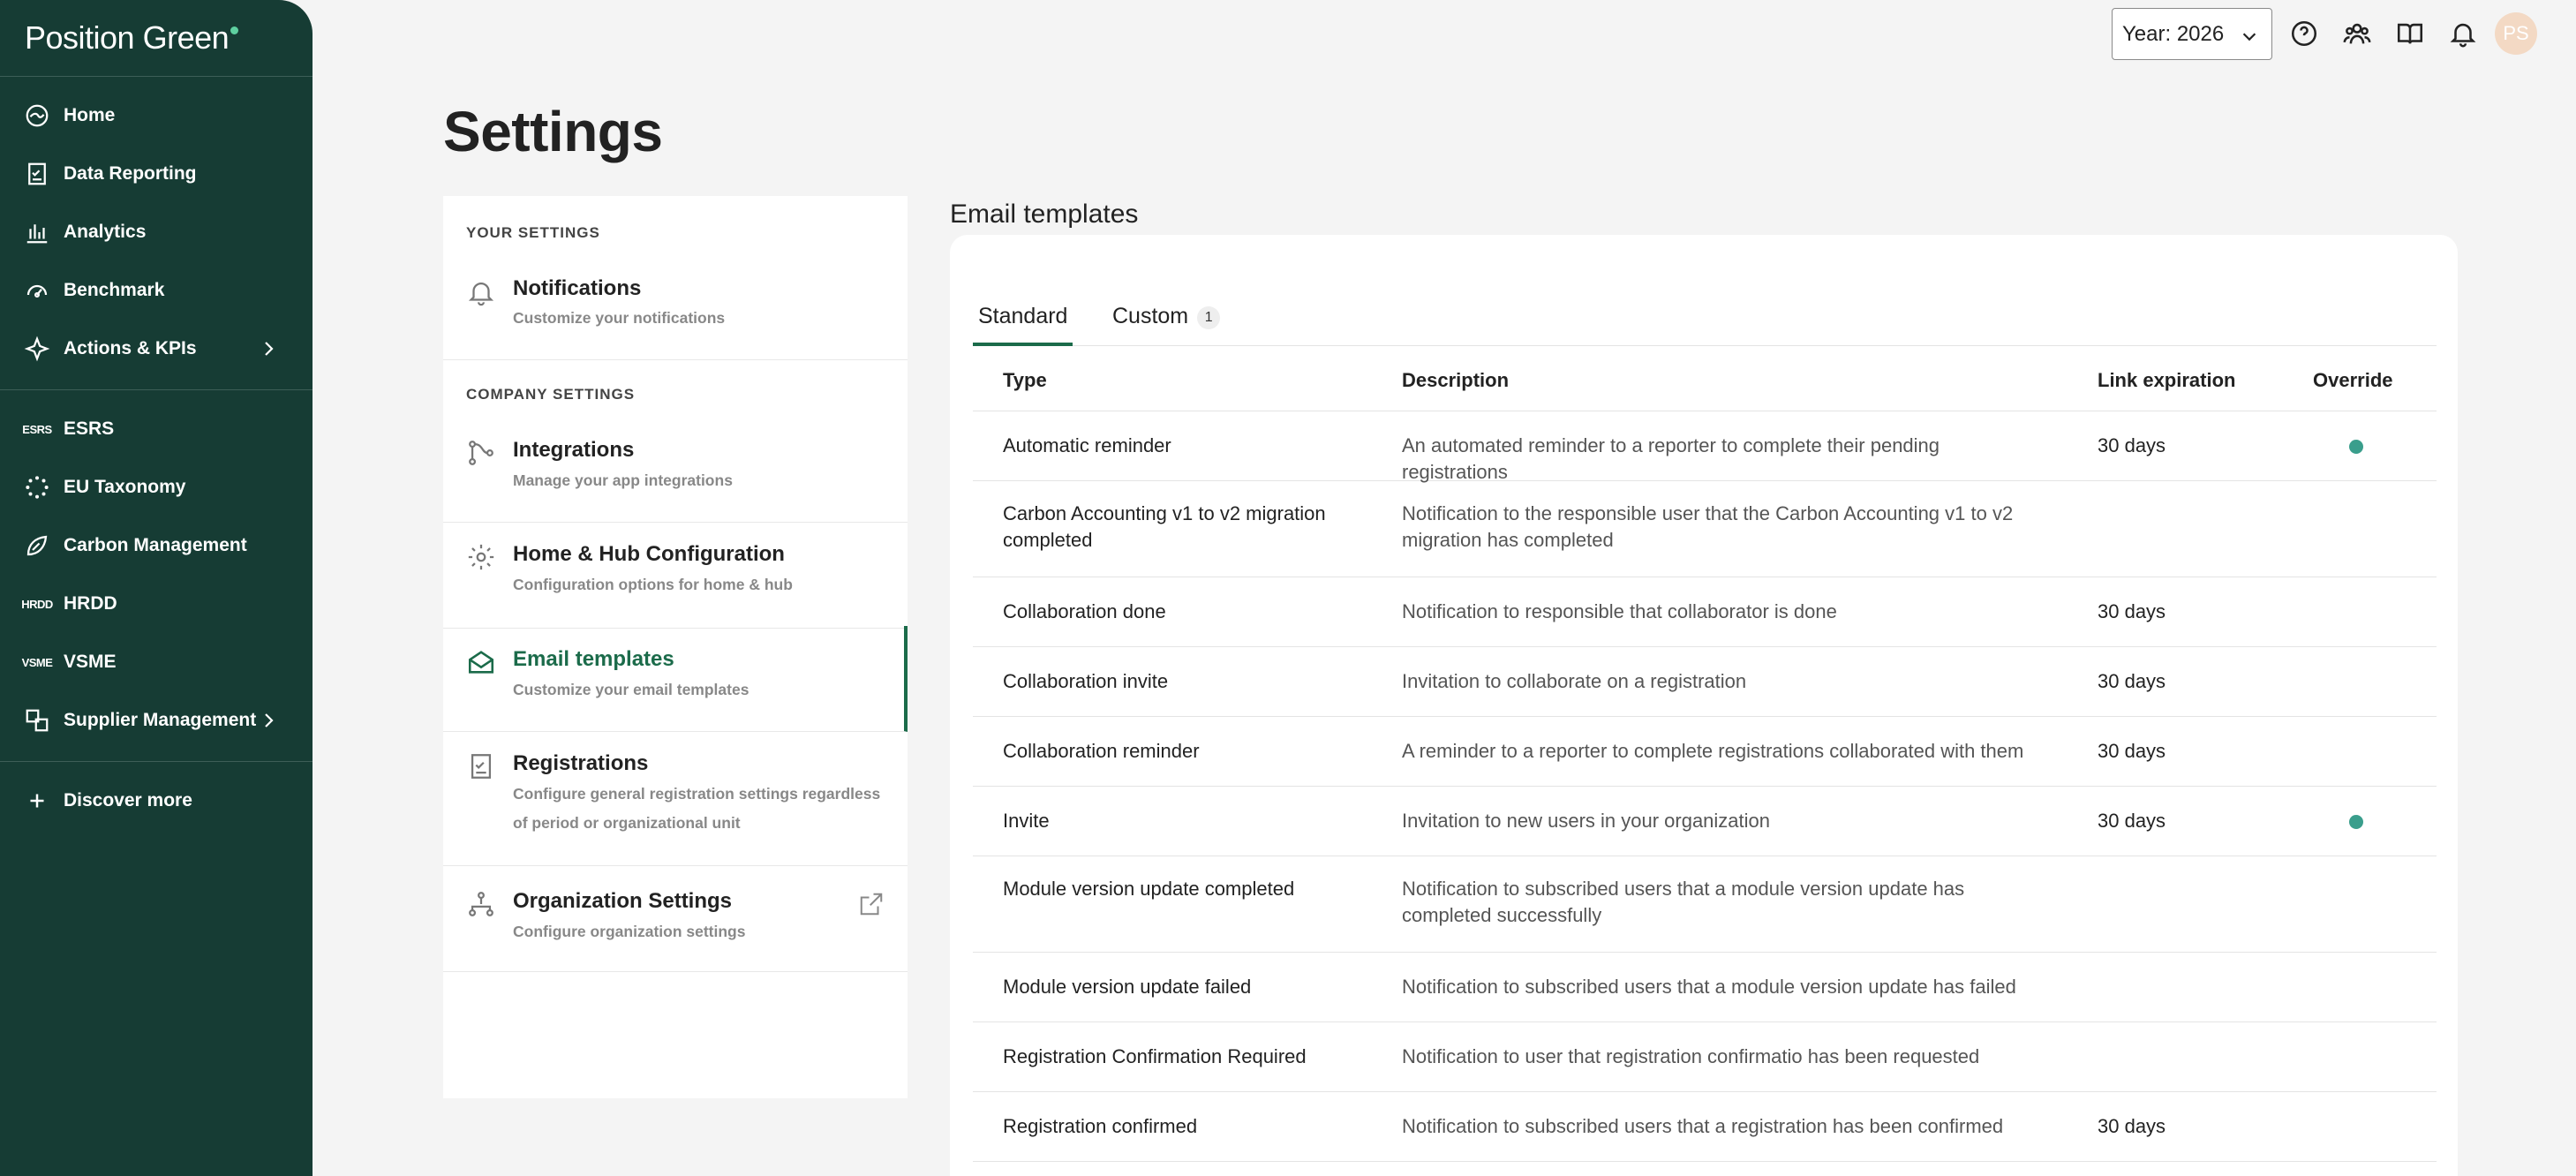 This screenshot has height=1176, width=2576. What do you see at coordinates (1027, 821) in the screenshot?
I see `cell-type: Invite` at bounding box center [1027, 821].